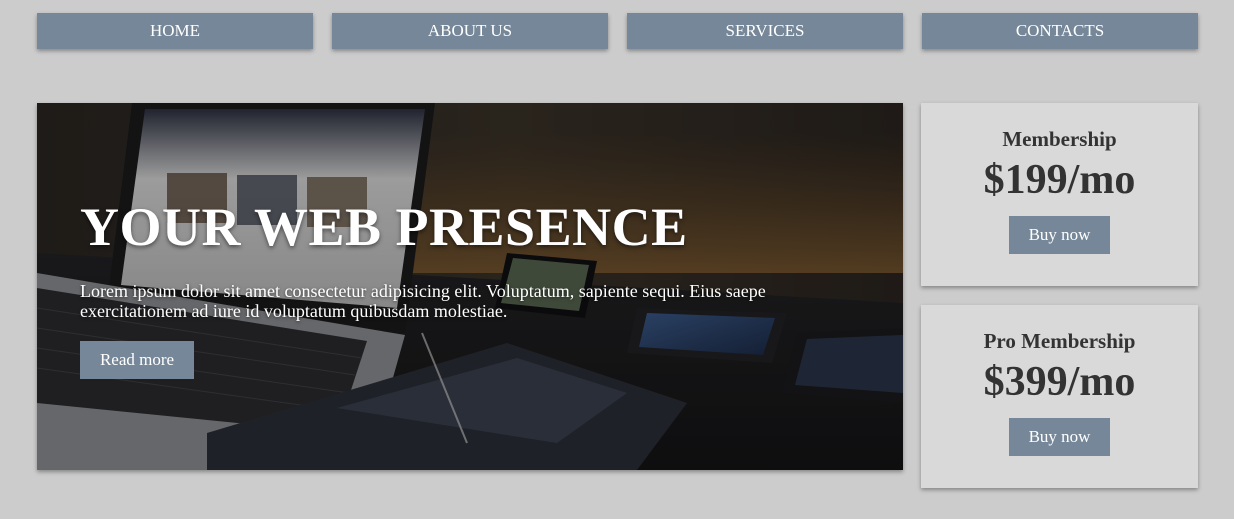 This screenshot has height=519, width=1234. What do you see at coordinates (470, 31) in the screenshot?
I see `nav-about-us: ABOUT US` at bounding box center [470, 31].